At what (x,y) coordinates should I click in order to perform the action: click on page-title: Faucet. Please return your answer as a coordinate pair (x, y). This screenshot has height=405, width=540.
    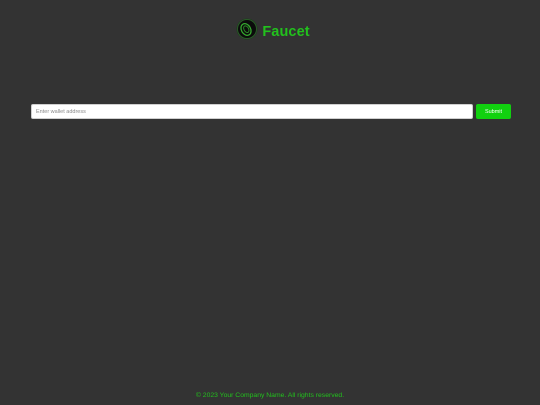
    Looking at the image, I should click on (286, 32).